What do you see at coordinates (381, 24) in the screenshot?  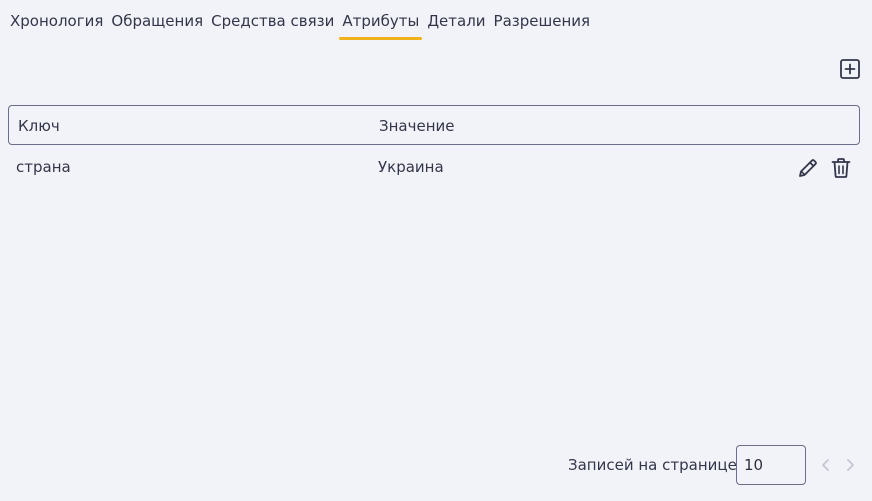 I see `tab-attributes: Атрибуты` at bounding box center [381, 24].